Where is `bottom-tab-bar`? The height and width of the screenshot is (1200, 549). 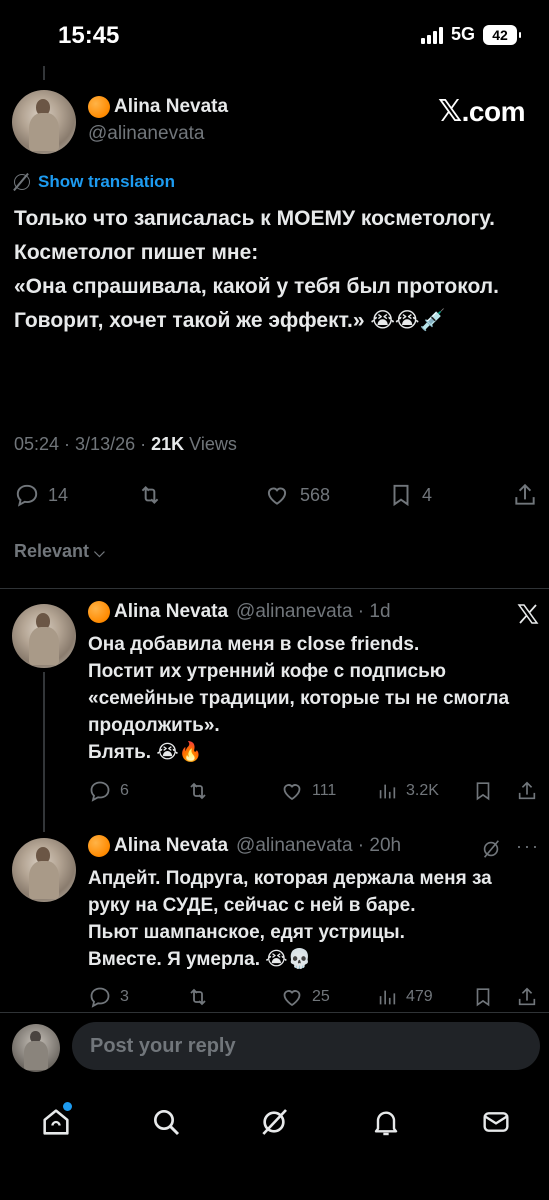 bottom-tab-bar is located at coordinates (274, 1140).